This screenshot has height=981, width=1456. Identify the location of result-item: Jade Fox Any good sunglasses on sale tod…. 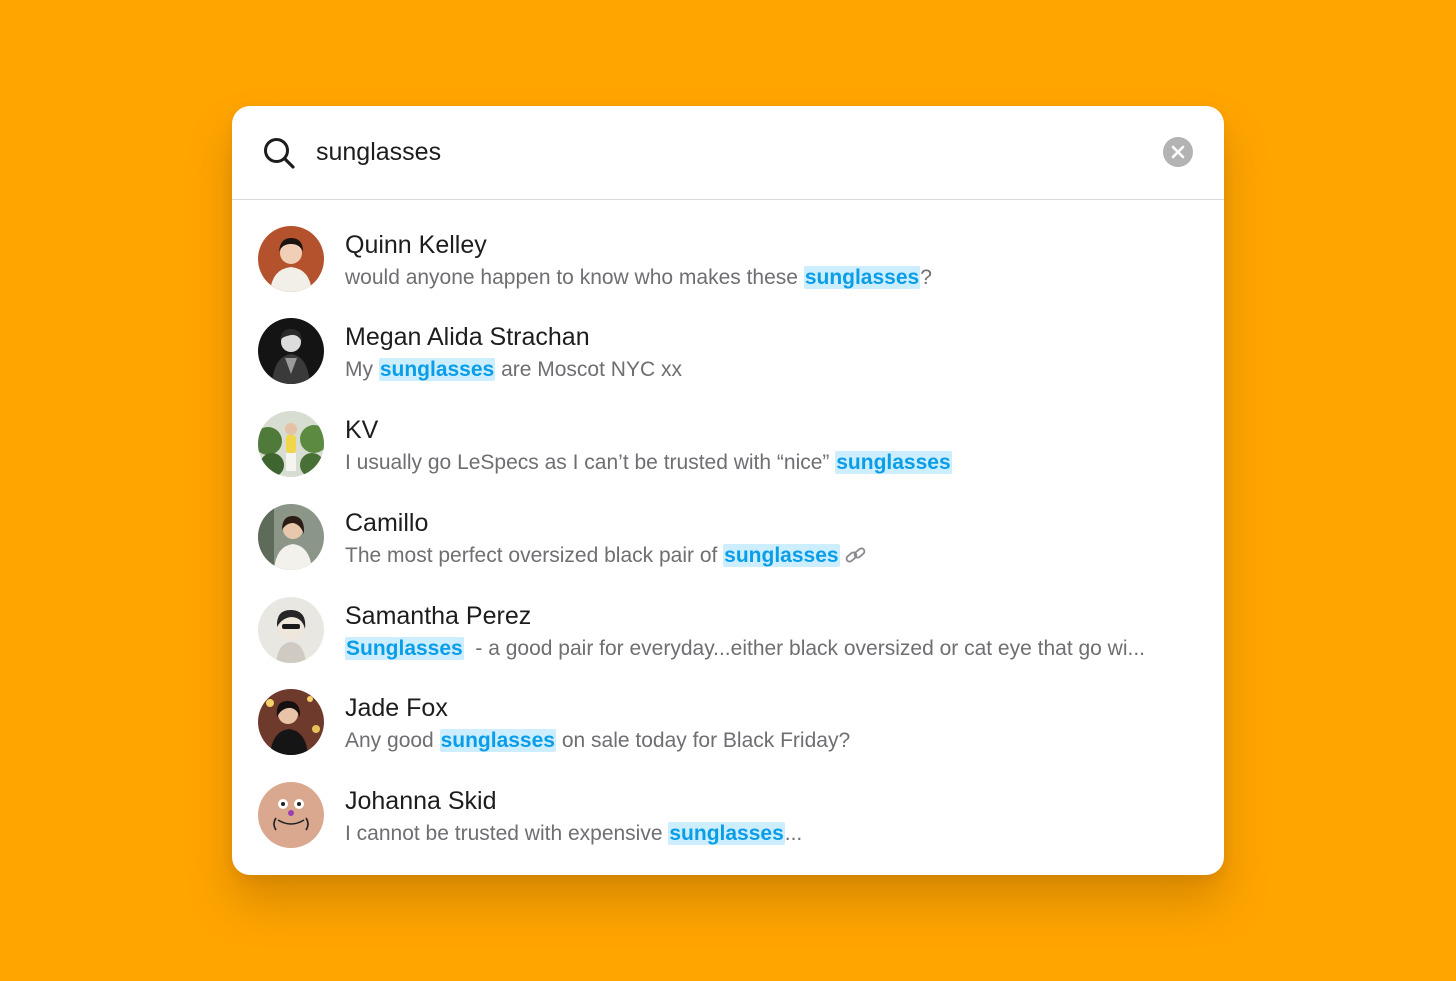
(728, 722).